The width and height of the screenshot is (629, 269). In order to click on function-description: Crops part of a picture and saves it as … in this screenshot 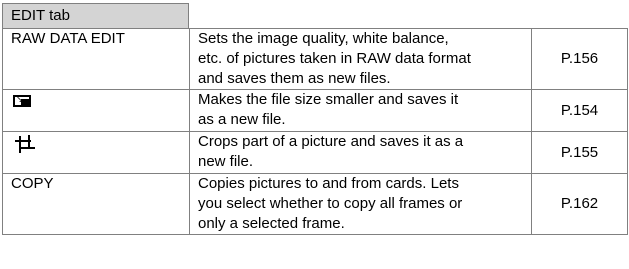, I will do `click(360, 152)`.